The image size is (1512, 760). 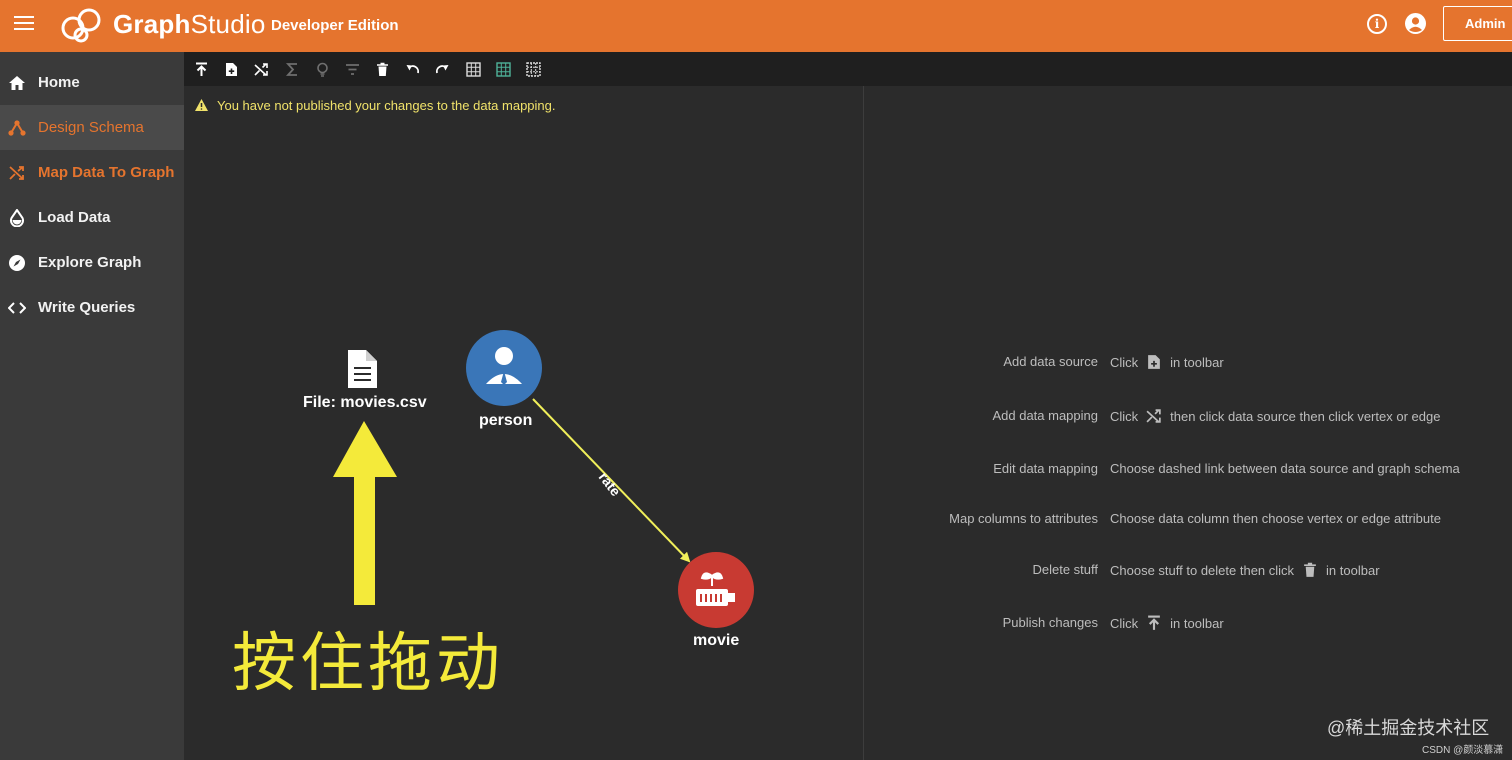 What do you see at coordinates (1045, 468) in the screenshot?
I see `help-key: Edit data mapping` at bounding box center [1045, 468].